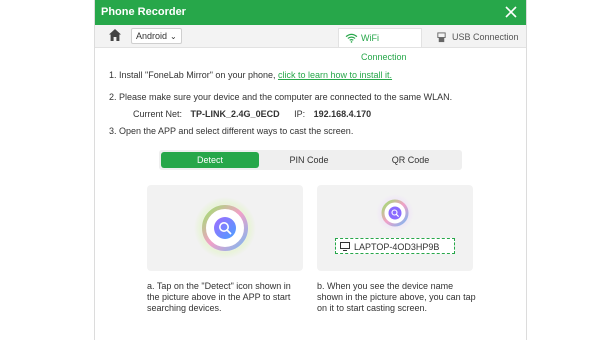 This screenshot has width=600, height=340. I want to click on os-select-value: Android, so click(152, 36).